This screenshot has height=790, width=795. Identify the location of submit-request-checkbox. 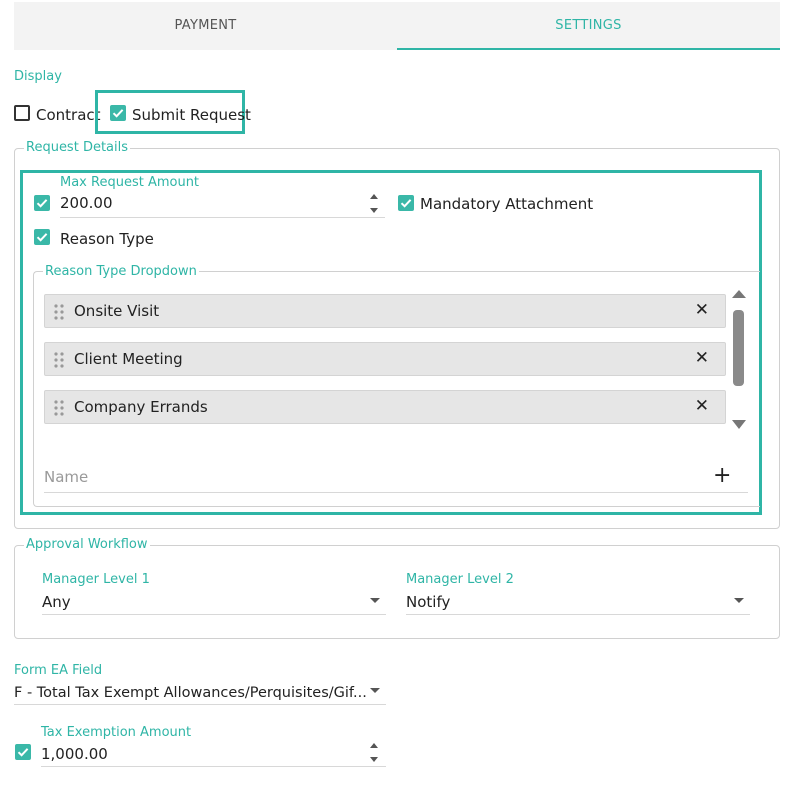
(118, 113).